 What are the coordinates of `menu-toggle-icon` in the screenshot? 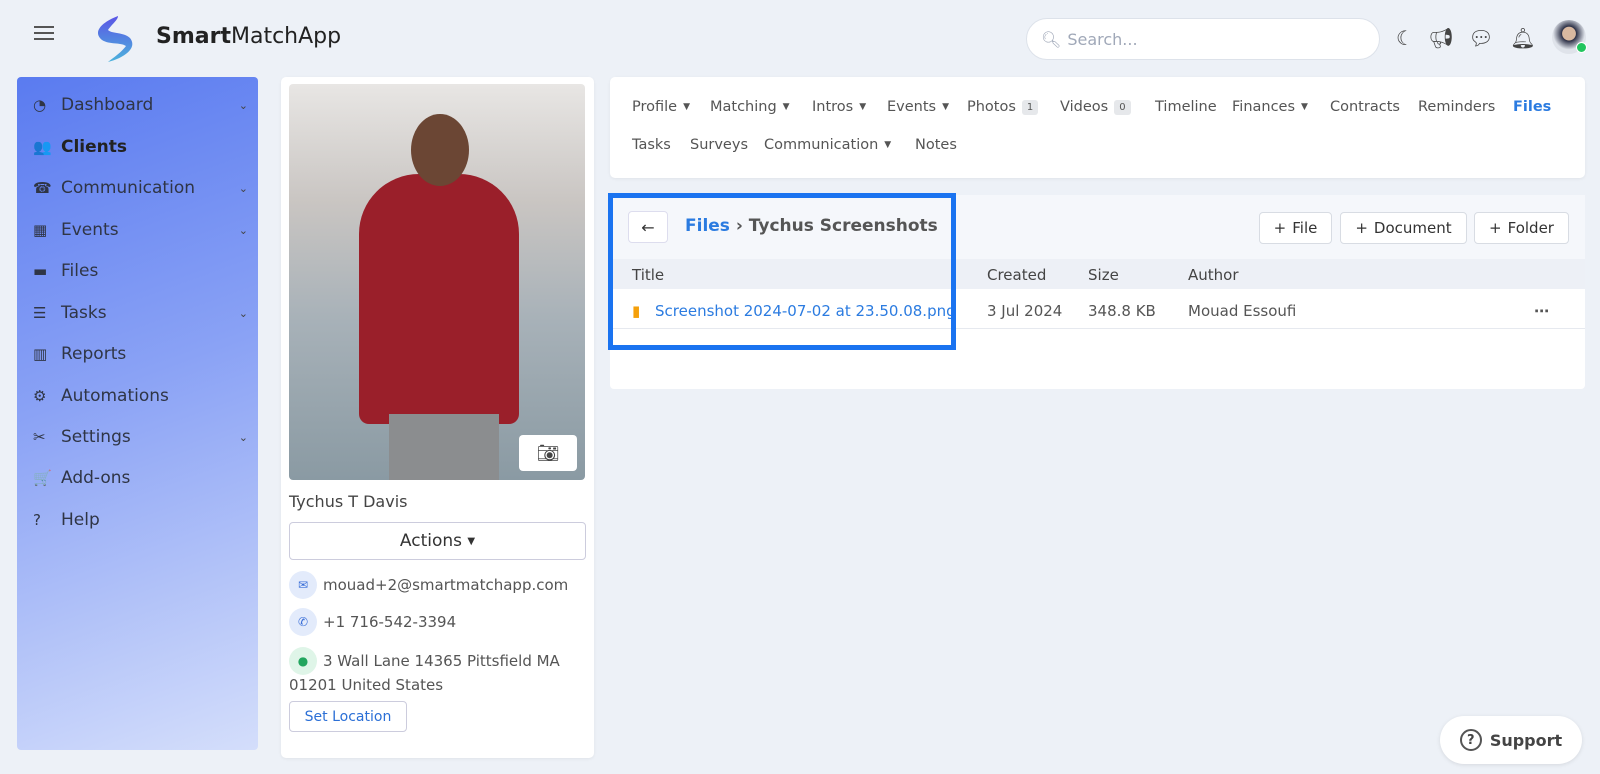 It's located at (44, 33).